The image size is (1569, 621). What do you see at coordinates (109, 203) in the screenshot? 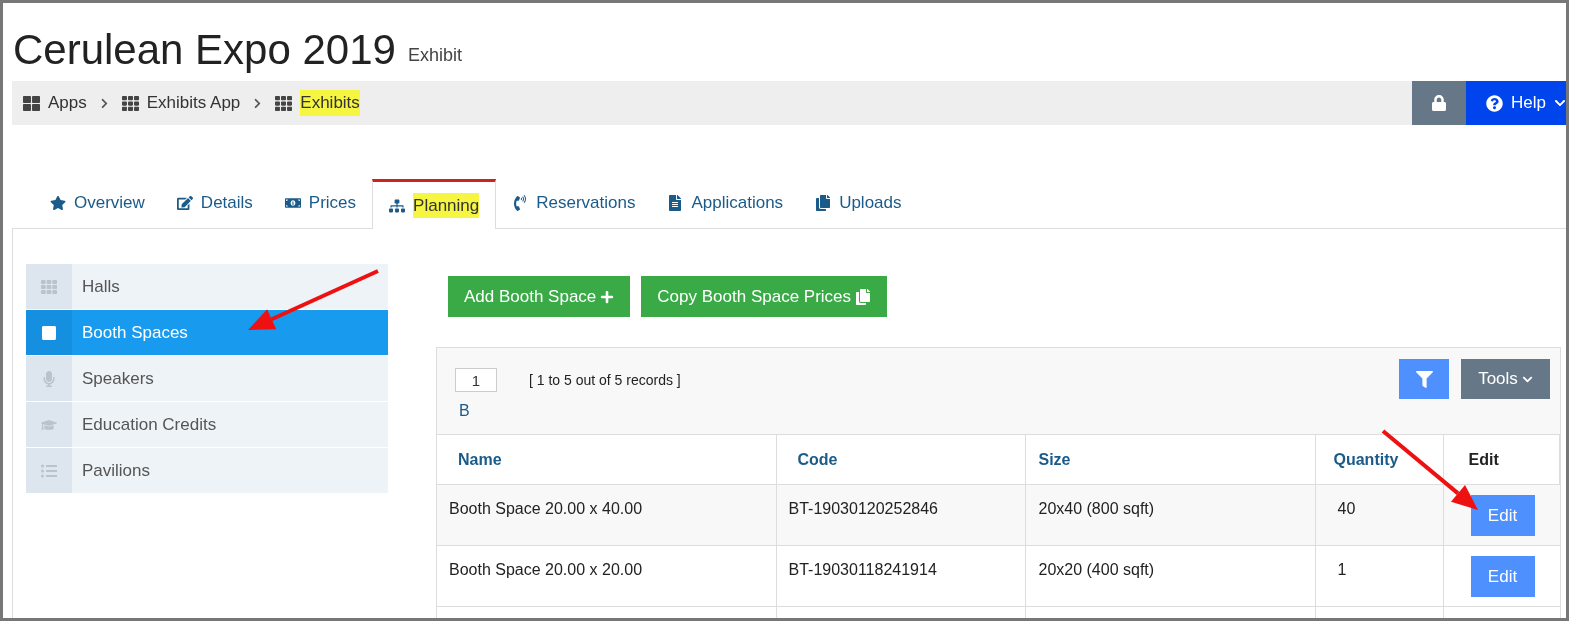
I see `tab-label: Overview` at bounding box center [109, 203].